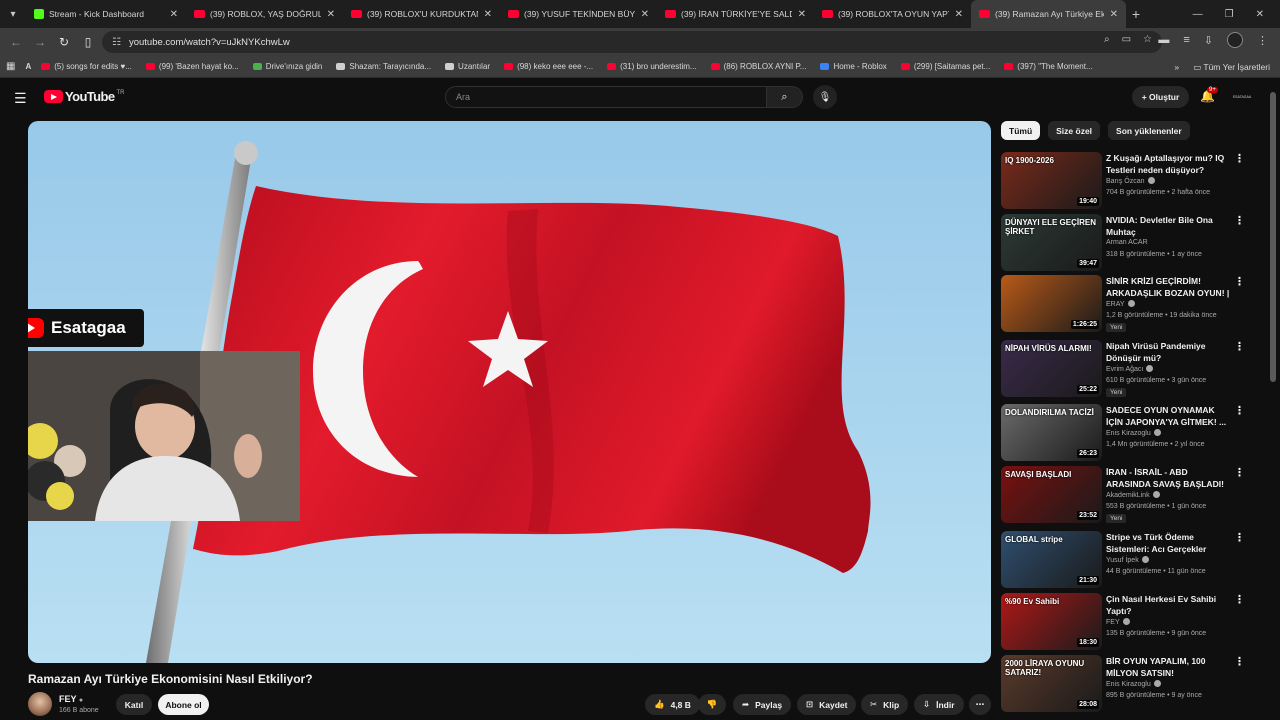  I want to click on browser-tab: (39) ROBLOX'U KURDUKTAN S... ✕, so click(421, 14).